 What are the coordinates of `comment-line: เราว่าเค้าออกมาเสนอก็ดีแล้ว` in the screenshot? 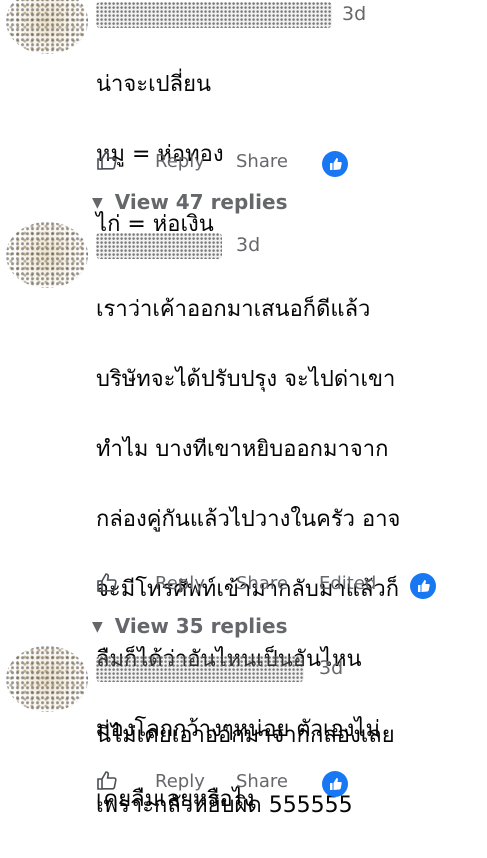 It's located at (233, 309).